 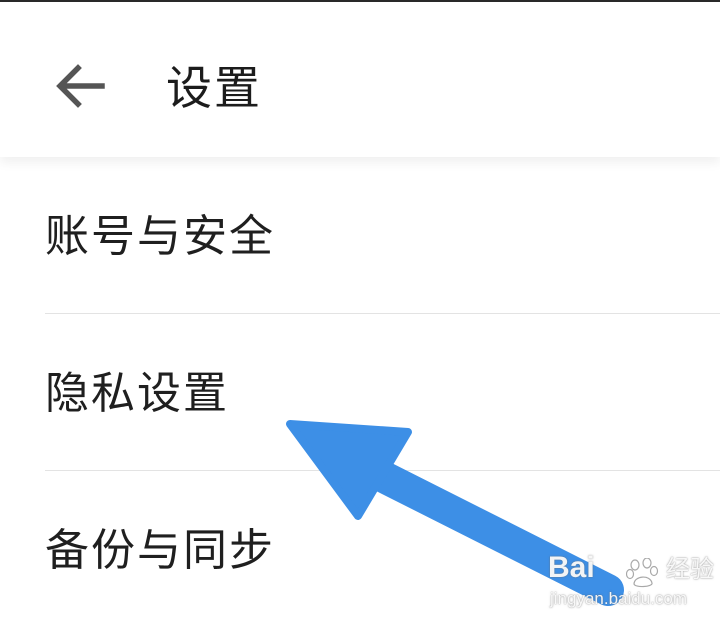 I want to click on watermark-product: 经验, so click(x=690, y=569).